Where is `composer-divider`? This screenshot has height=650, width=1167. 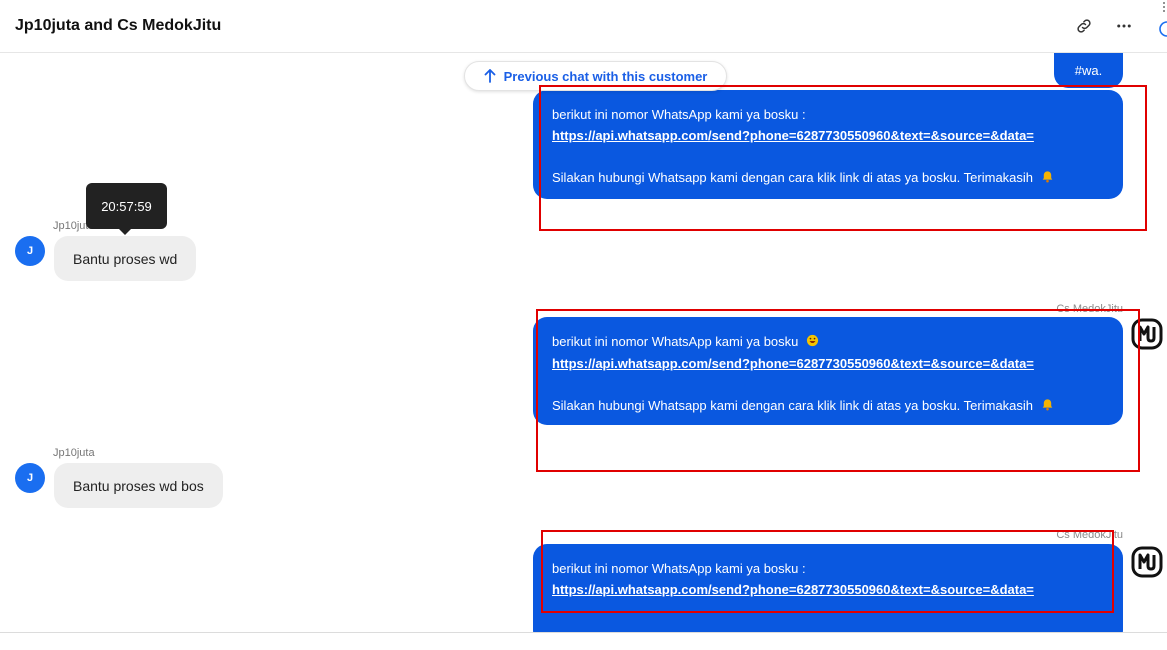 composer-divider is located at coordinates (583, 632).